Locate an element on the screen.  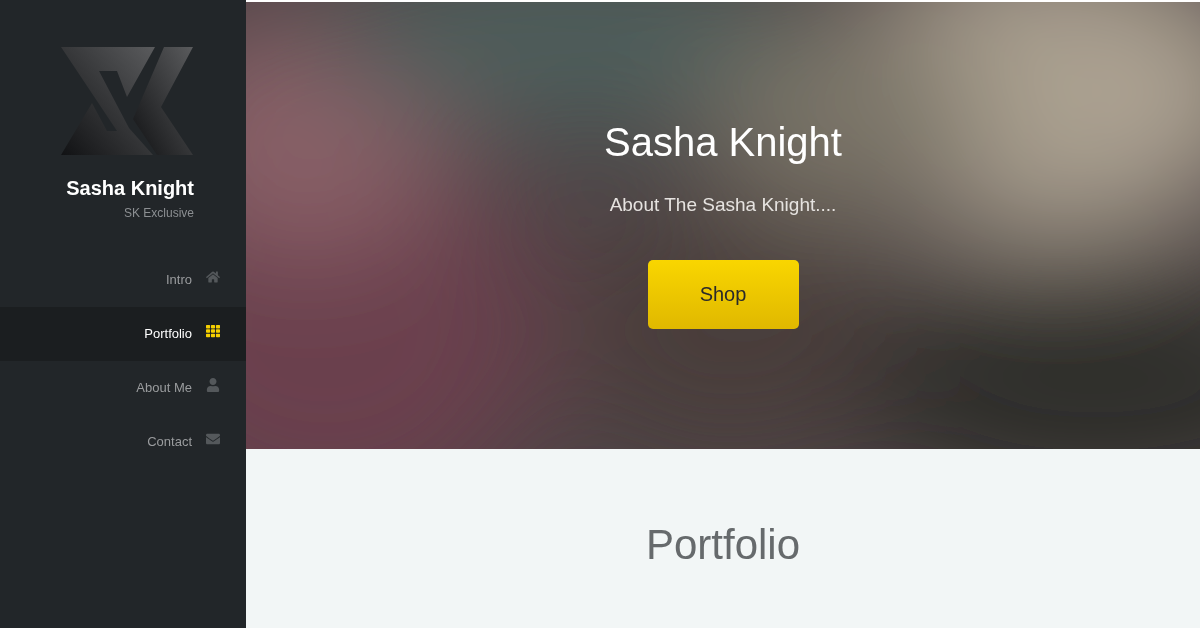
home-icon is located at coordinates (213, 277).